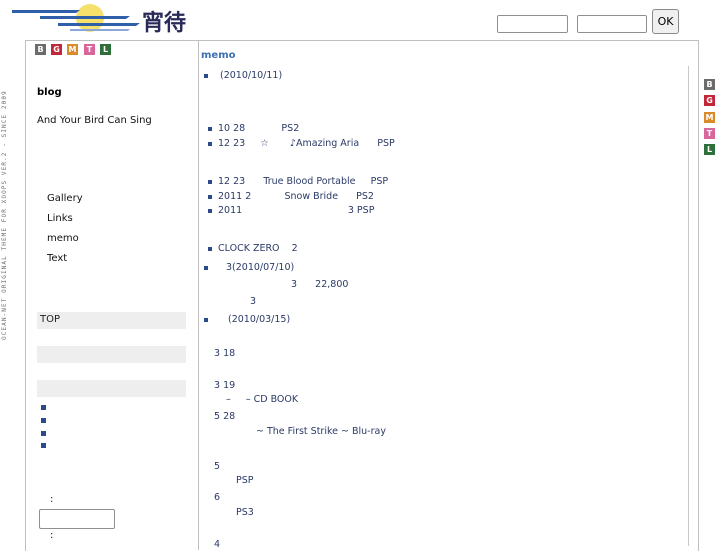 This screenshot has width=727, height=551. Describe the element at coordinates (225, 353) in the screenshot. I see `memo-line: 3 18` at that location.